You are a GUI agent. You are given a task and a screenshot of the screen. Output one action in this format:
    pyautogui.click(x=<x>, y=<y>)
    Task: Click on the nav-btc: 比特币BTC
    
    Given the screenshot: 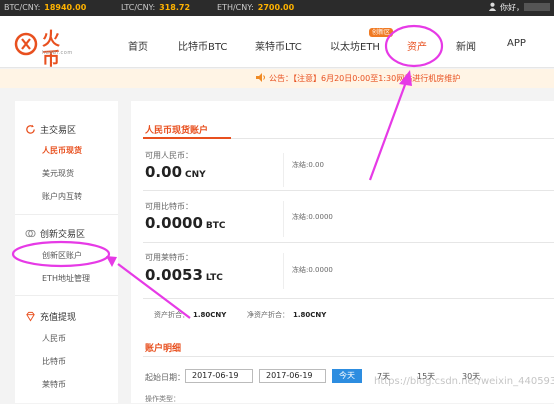 What is the action you would take?
    pyautogui.click(x=202, y=45)
    